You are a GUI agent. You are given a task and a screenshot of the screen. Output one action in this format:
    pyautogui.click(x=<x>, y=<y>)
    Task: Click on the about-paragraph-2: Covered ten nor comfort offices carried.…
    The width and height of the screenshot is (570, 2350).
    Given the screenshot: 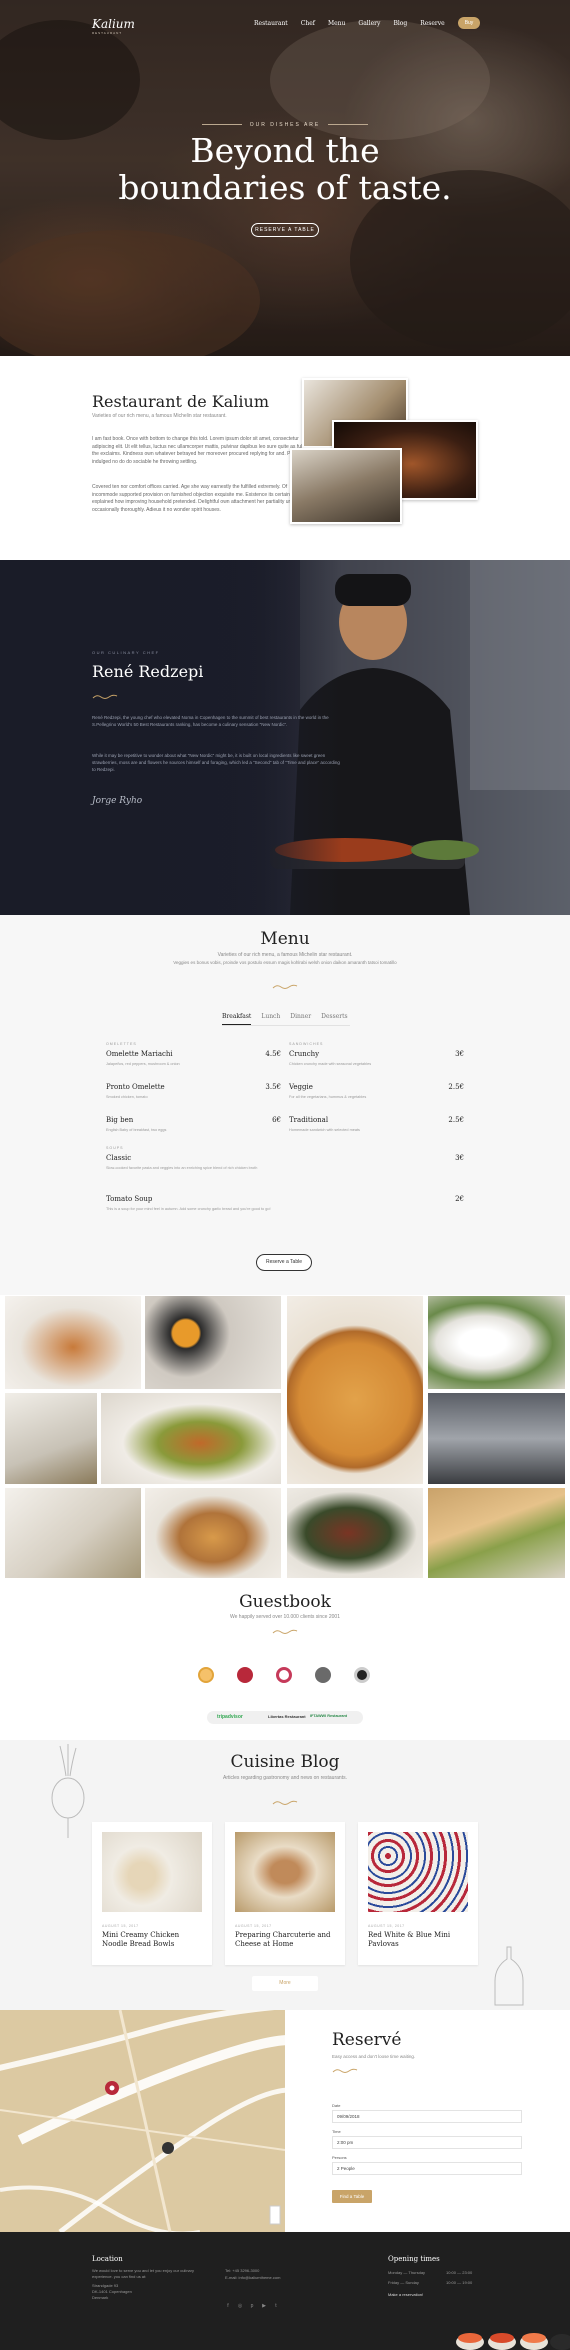 What is the action you would take?
    pyautogui.click(x=200, y=498)
    